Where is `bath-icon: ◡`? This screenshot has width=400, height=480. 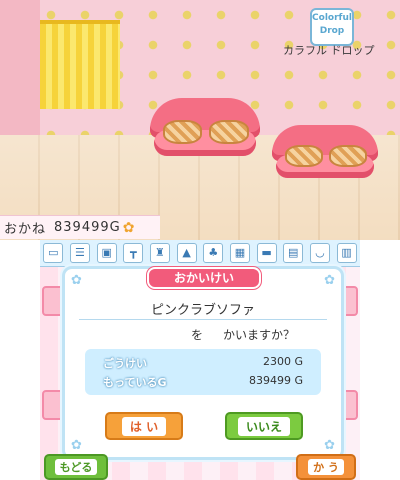 bath-icon: ◡ is located at coordinates (319, 253).